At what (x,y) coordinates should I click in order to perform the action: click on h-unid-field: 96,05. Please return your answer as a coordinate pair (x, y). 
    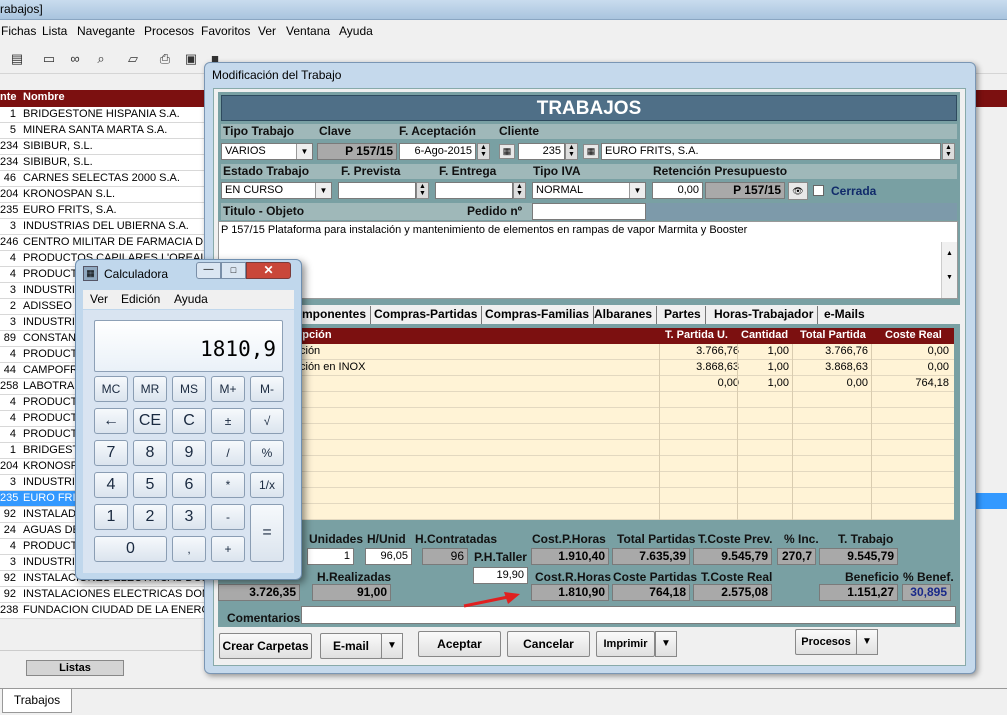
    Looking at the image, I should click on (388, 556).